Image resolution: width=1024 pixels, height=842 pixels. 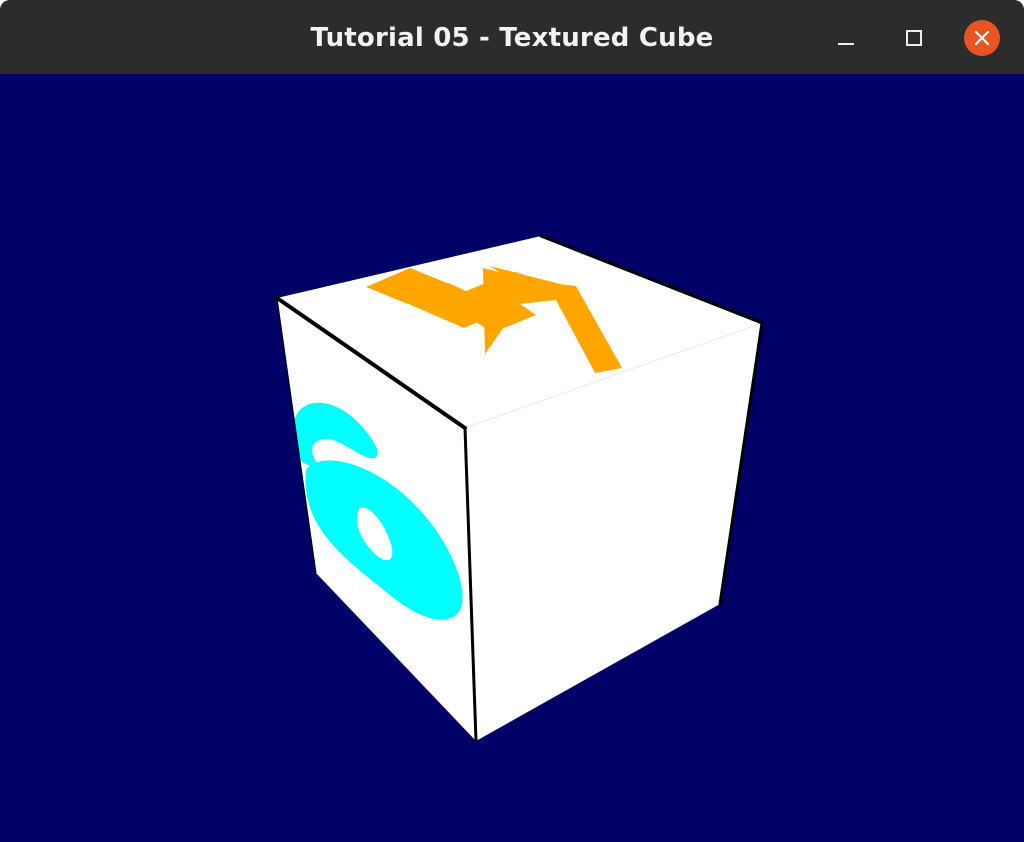 I want to click on window-title: Tutorial 05 - Textured Cube, so click(x=512, y=38).